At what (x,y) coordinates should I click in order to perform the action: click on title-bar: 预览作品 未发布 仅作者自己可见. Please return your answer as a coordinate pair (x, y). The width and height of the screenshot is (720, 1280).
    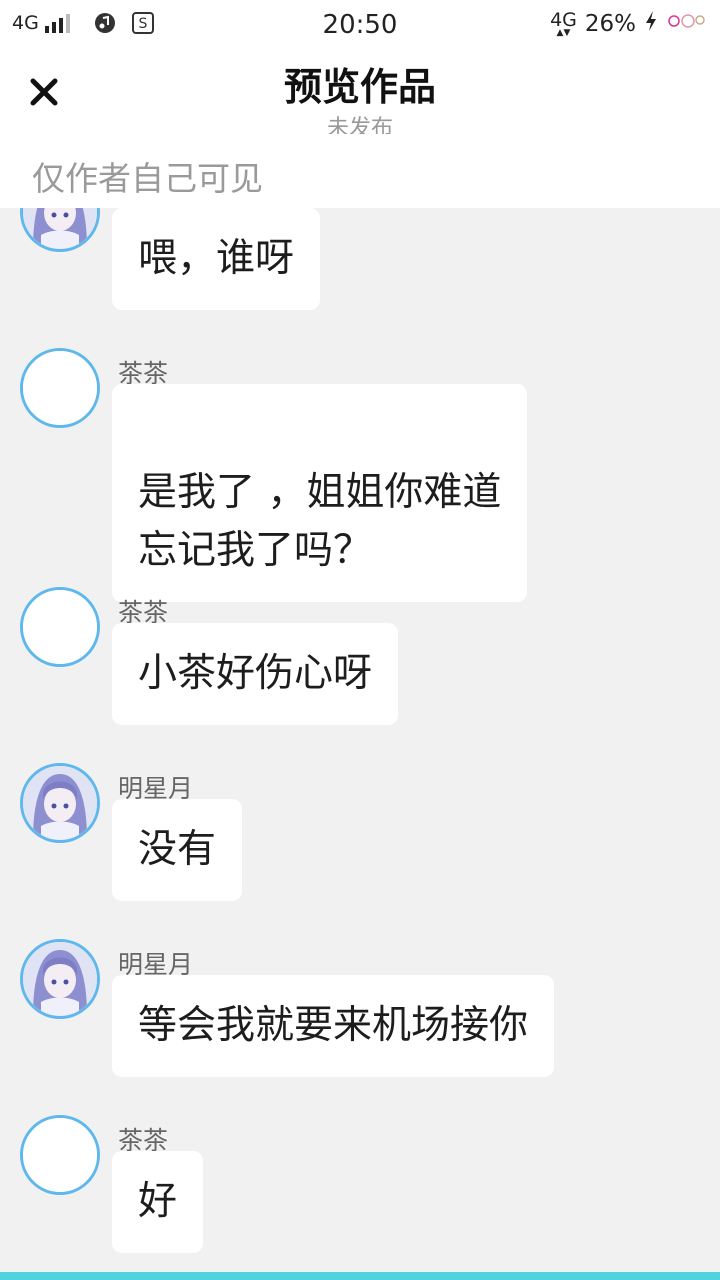
    Looking at the image, I should click on (360, 130).